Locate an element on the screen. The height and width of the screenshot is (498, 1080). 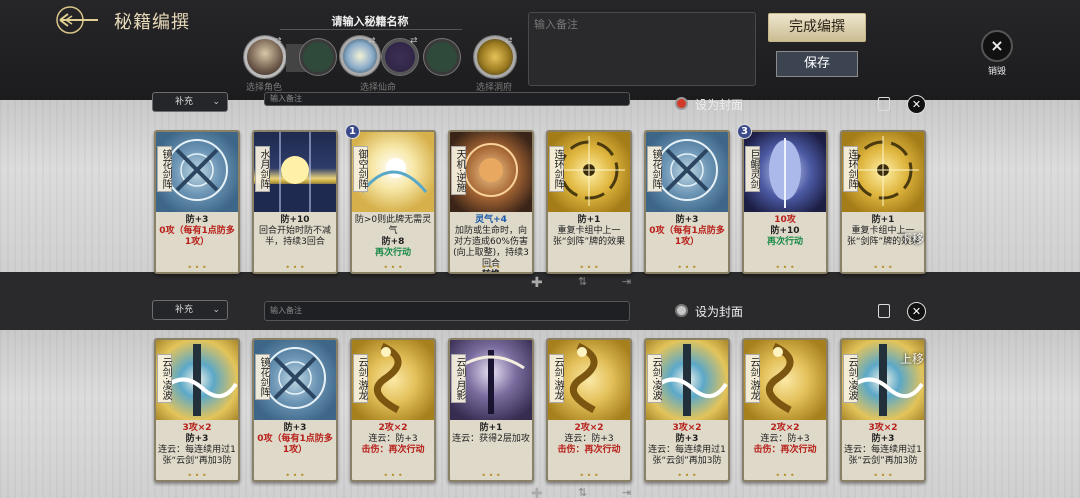
fate-extra-slot is located at coordinates (442, 57).